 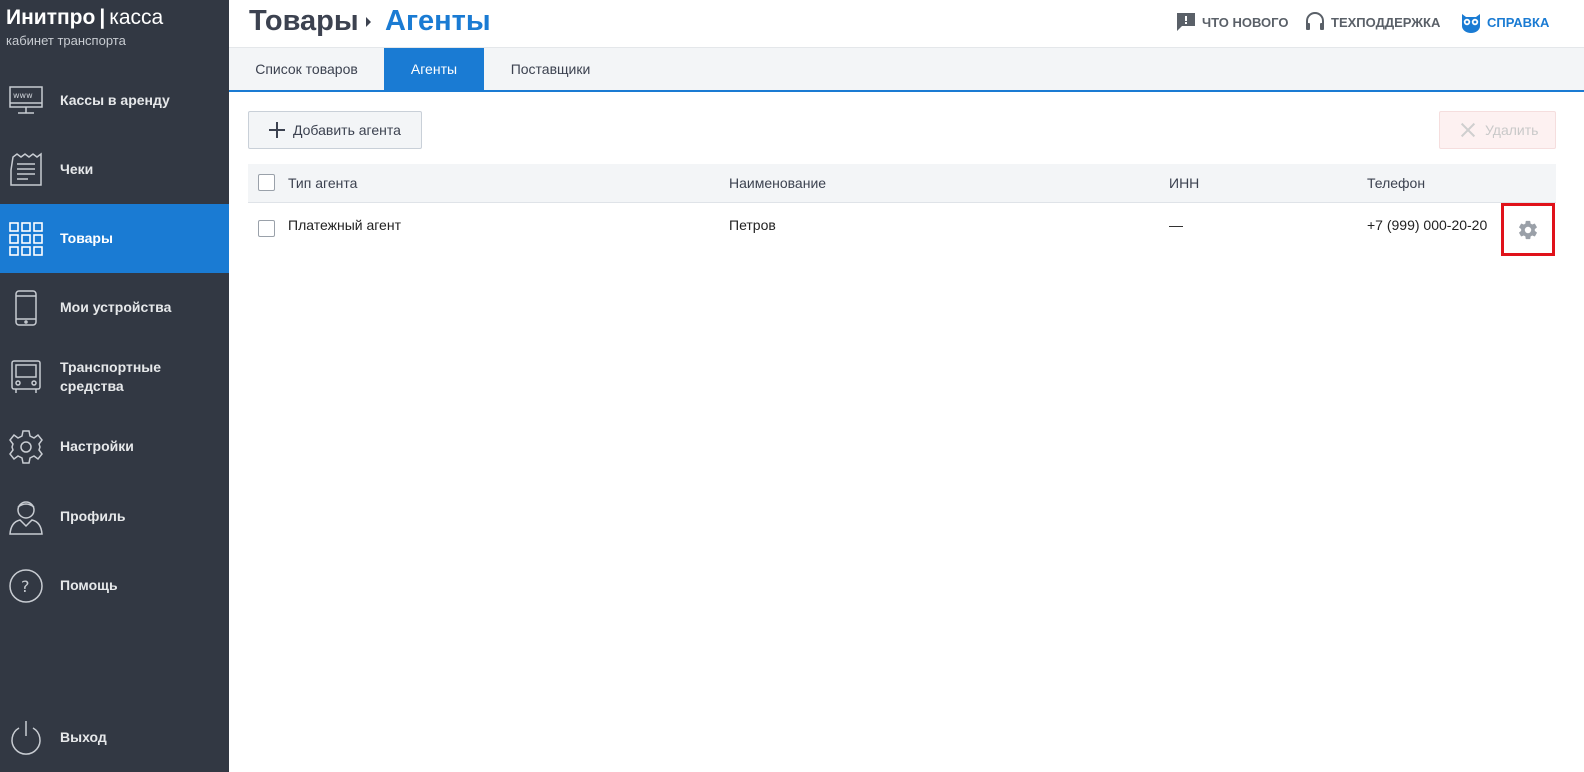 What do you see at coordinates (136, 17) in the screenshot?
I see `brand-product: касса` at bounding box center [136, 17].